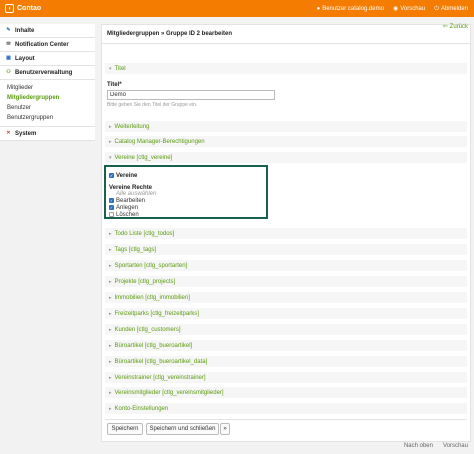 The height and width of the screenshot is (454, 474). Describe the element at coordinates (51, 118) in the screenshot. I see `sidebar-item-benutzergruppen: Benutzergruppen` at that location.